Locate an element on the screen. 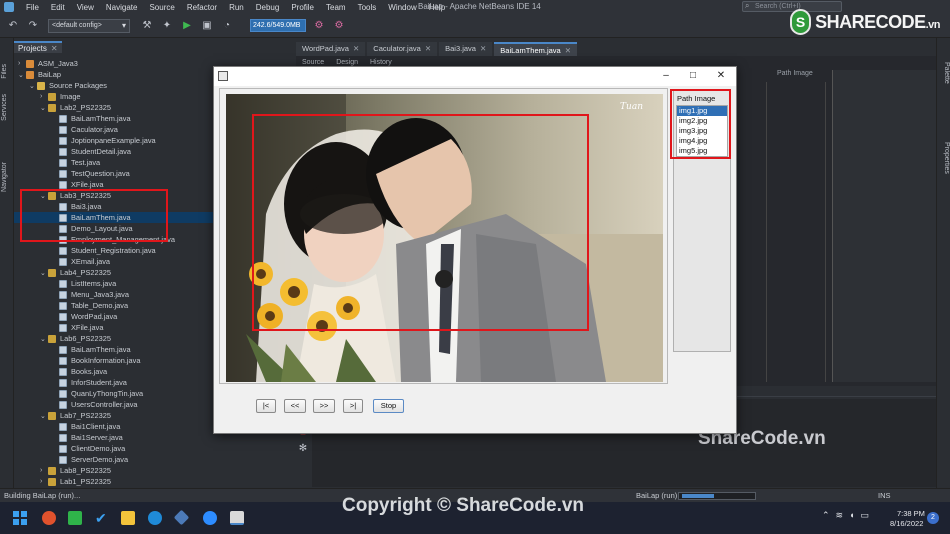 The height and width of the screenshot is (534, 950). tree-folder-item: › Lab1_PS22325 is located at coordinates (75, 481).